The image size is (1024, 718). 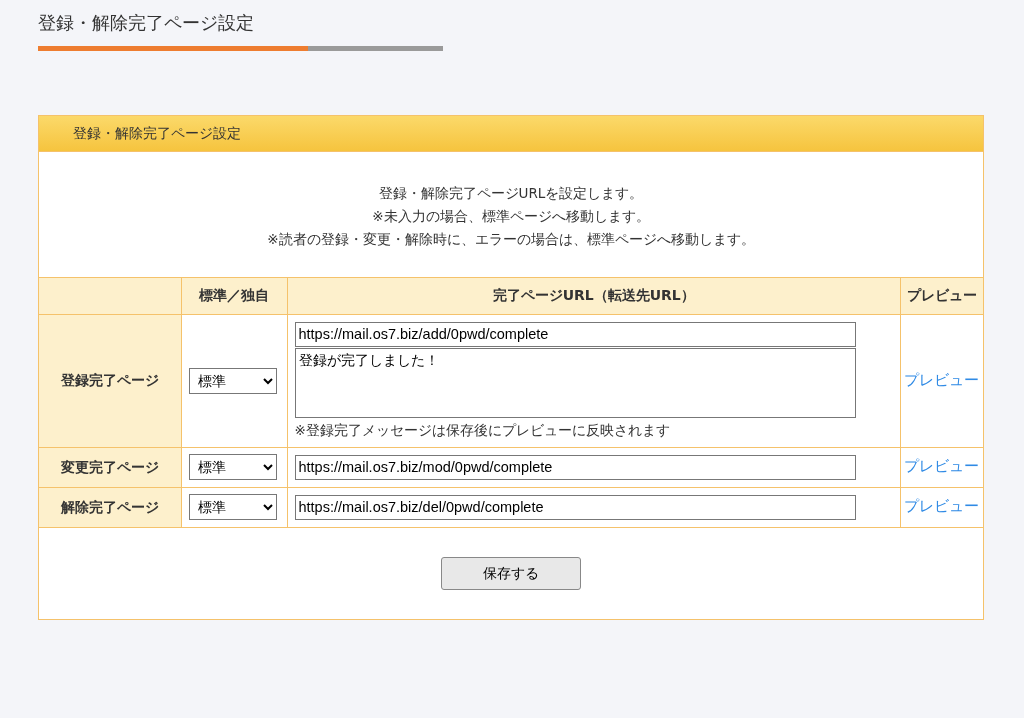 What do you see at coordinates (511, 193) in the screenshot?
I see `description-text: 登録・解除完了ページURLを設定します。` at bounding box center [511, 193].